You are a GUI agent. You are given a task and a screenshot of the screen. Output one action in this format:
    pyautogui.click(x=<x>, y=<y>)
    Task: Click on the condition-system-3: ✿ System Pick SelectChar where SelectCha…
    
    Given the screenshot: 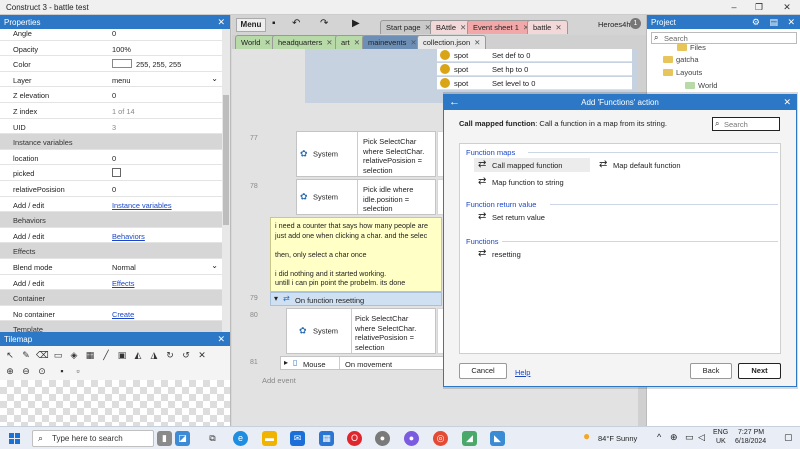 What is the action you would take?
    pyautogui.click(x=361, y=331)
    